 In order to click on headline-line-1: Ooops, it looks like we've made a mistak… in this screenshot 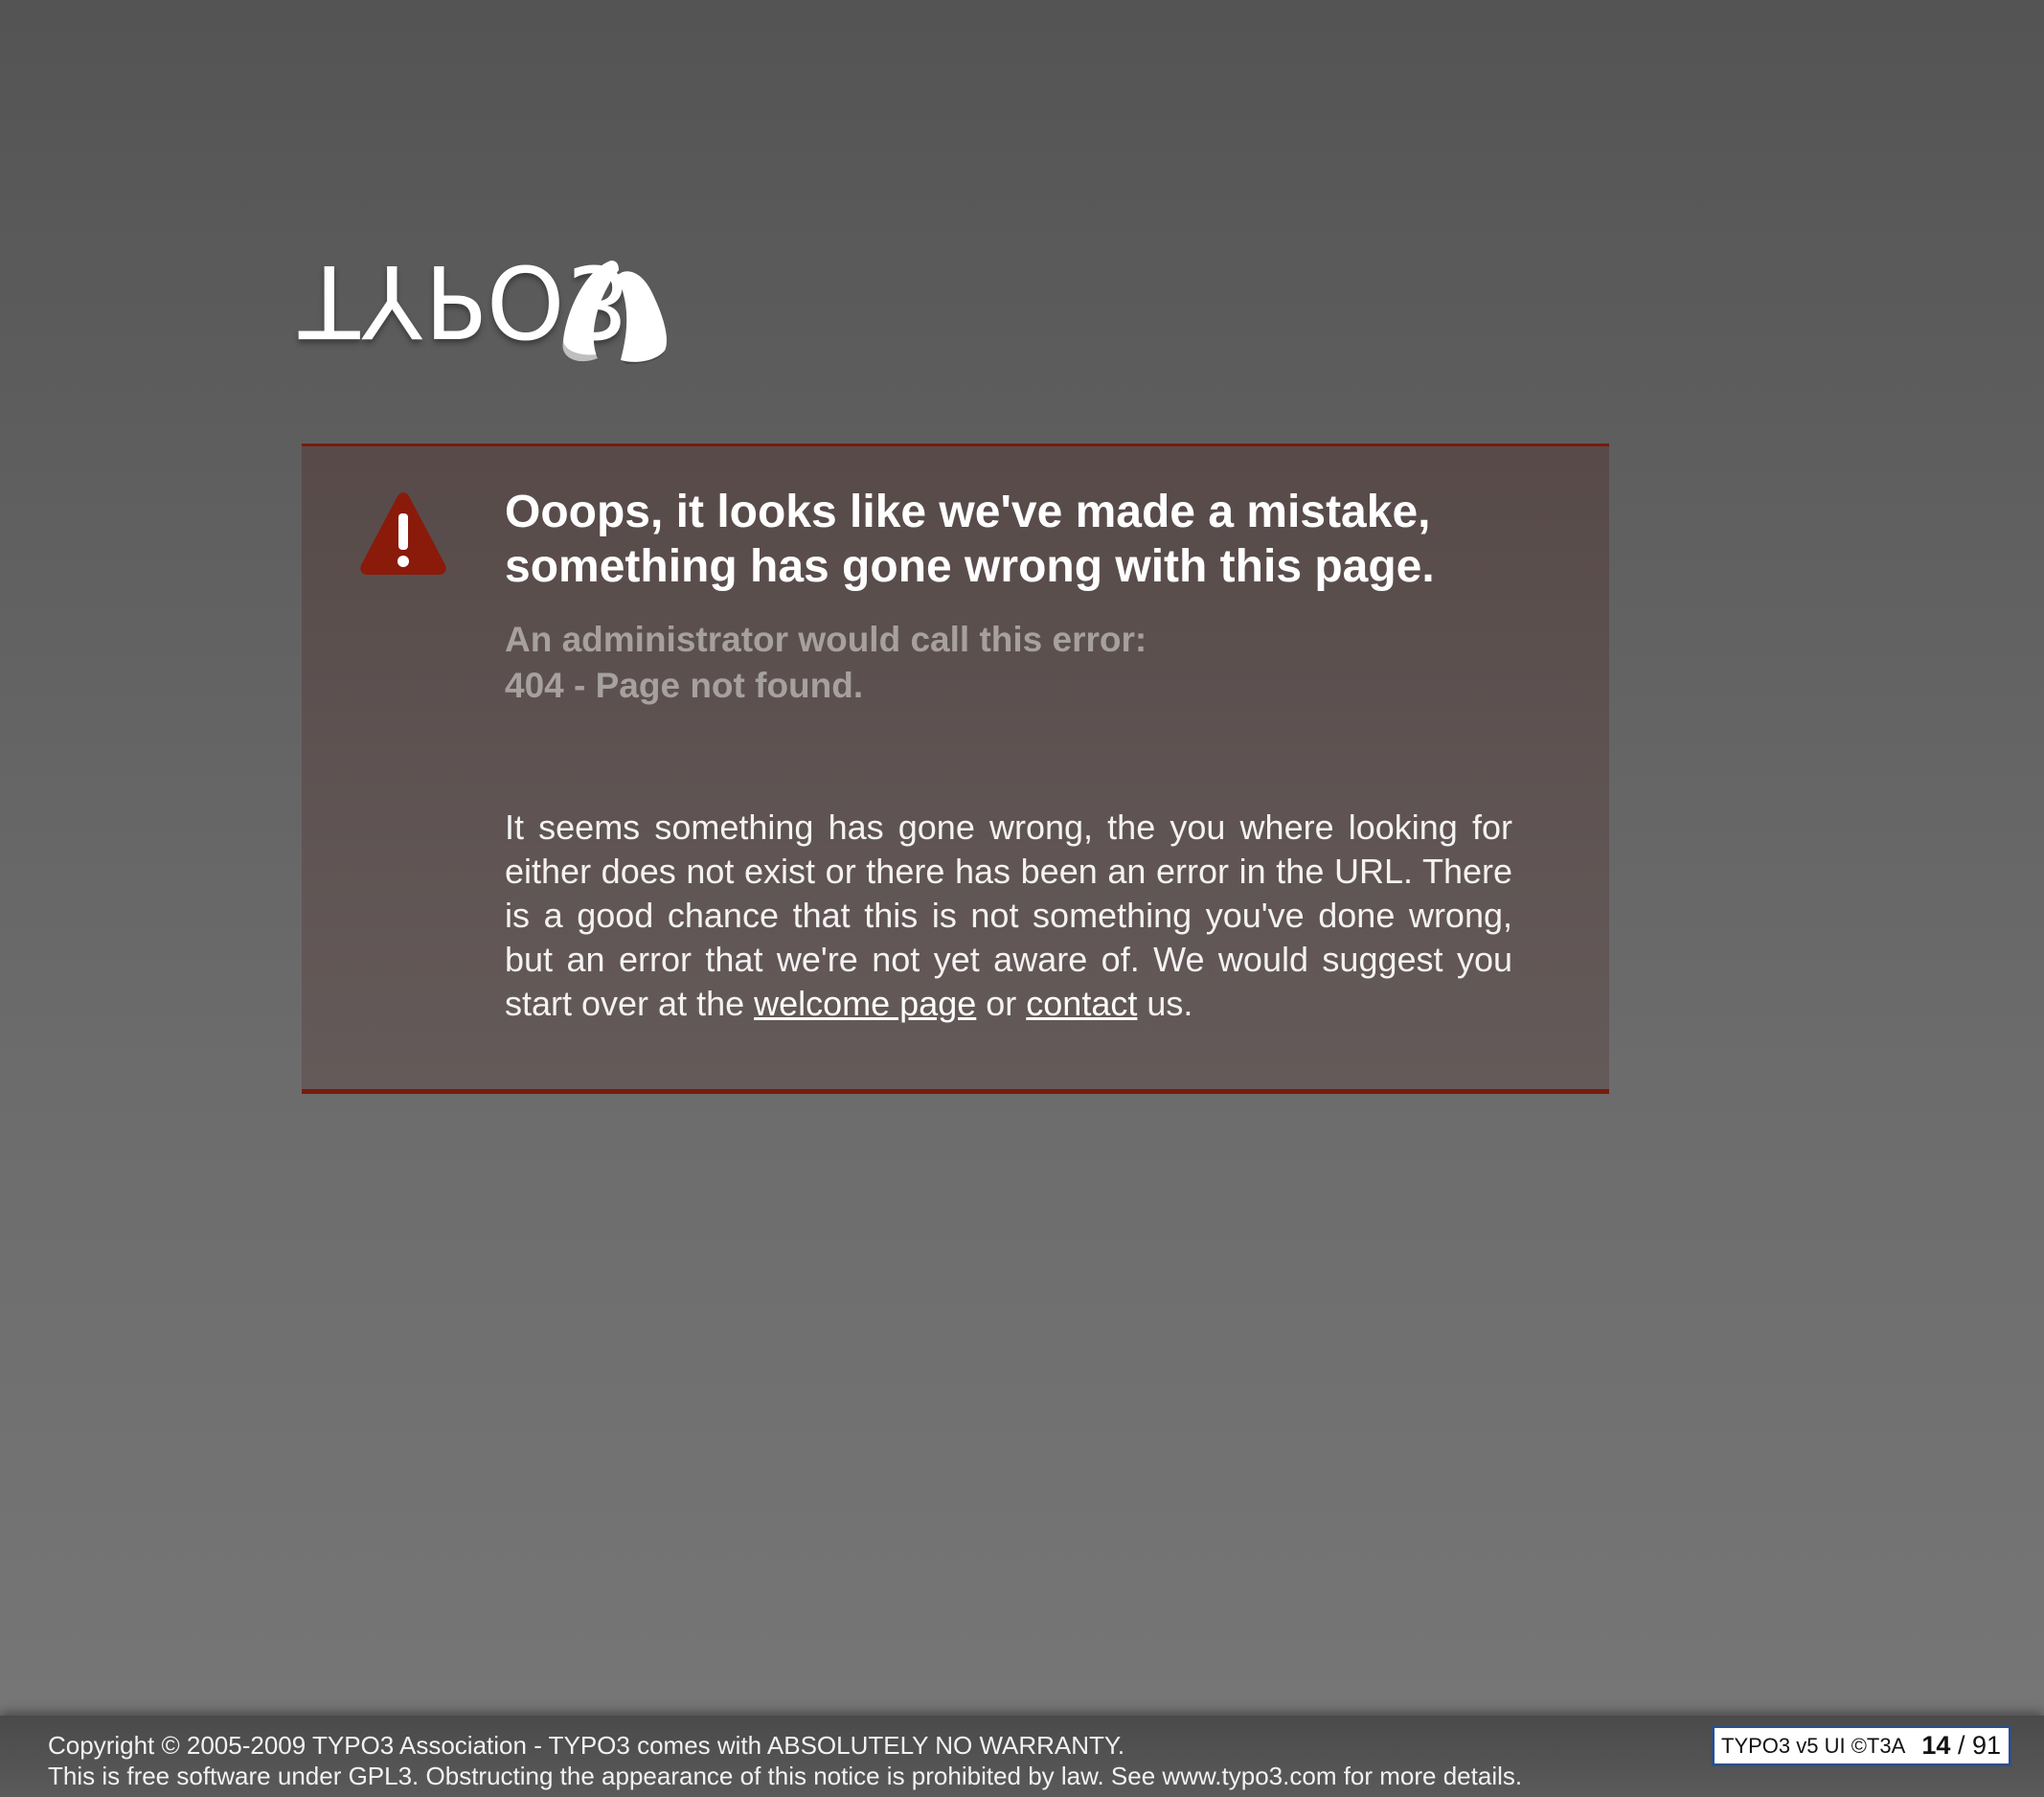, I will do `click(968, 512)`.